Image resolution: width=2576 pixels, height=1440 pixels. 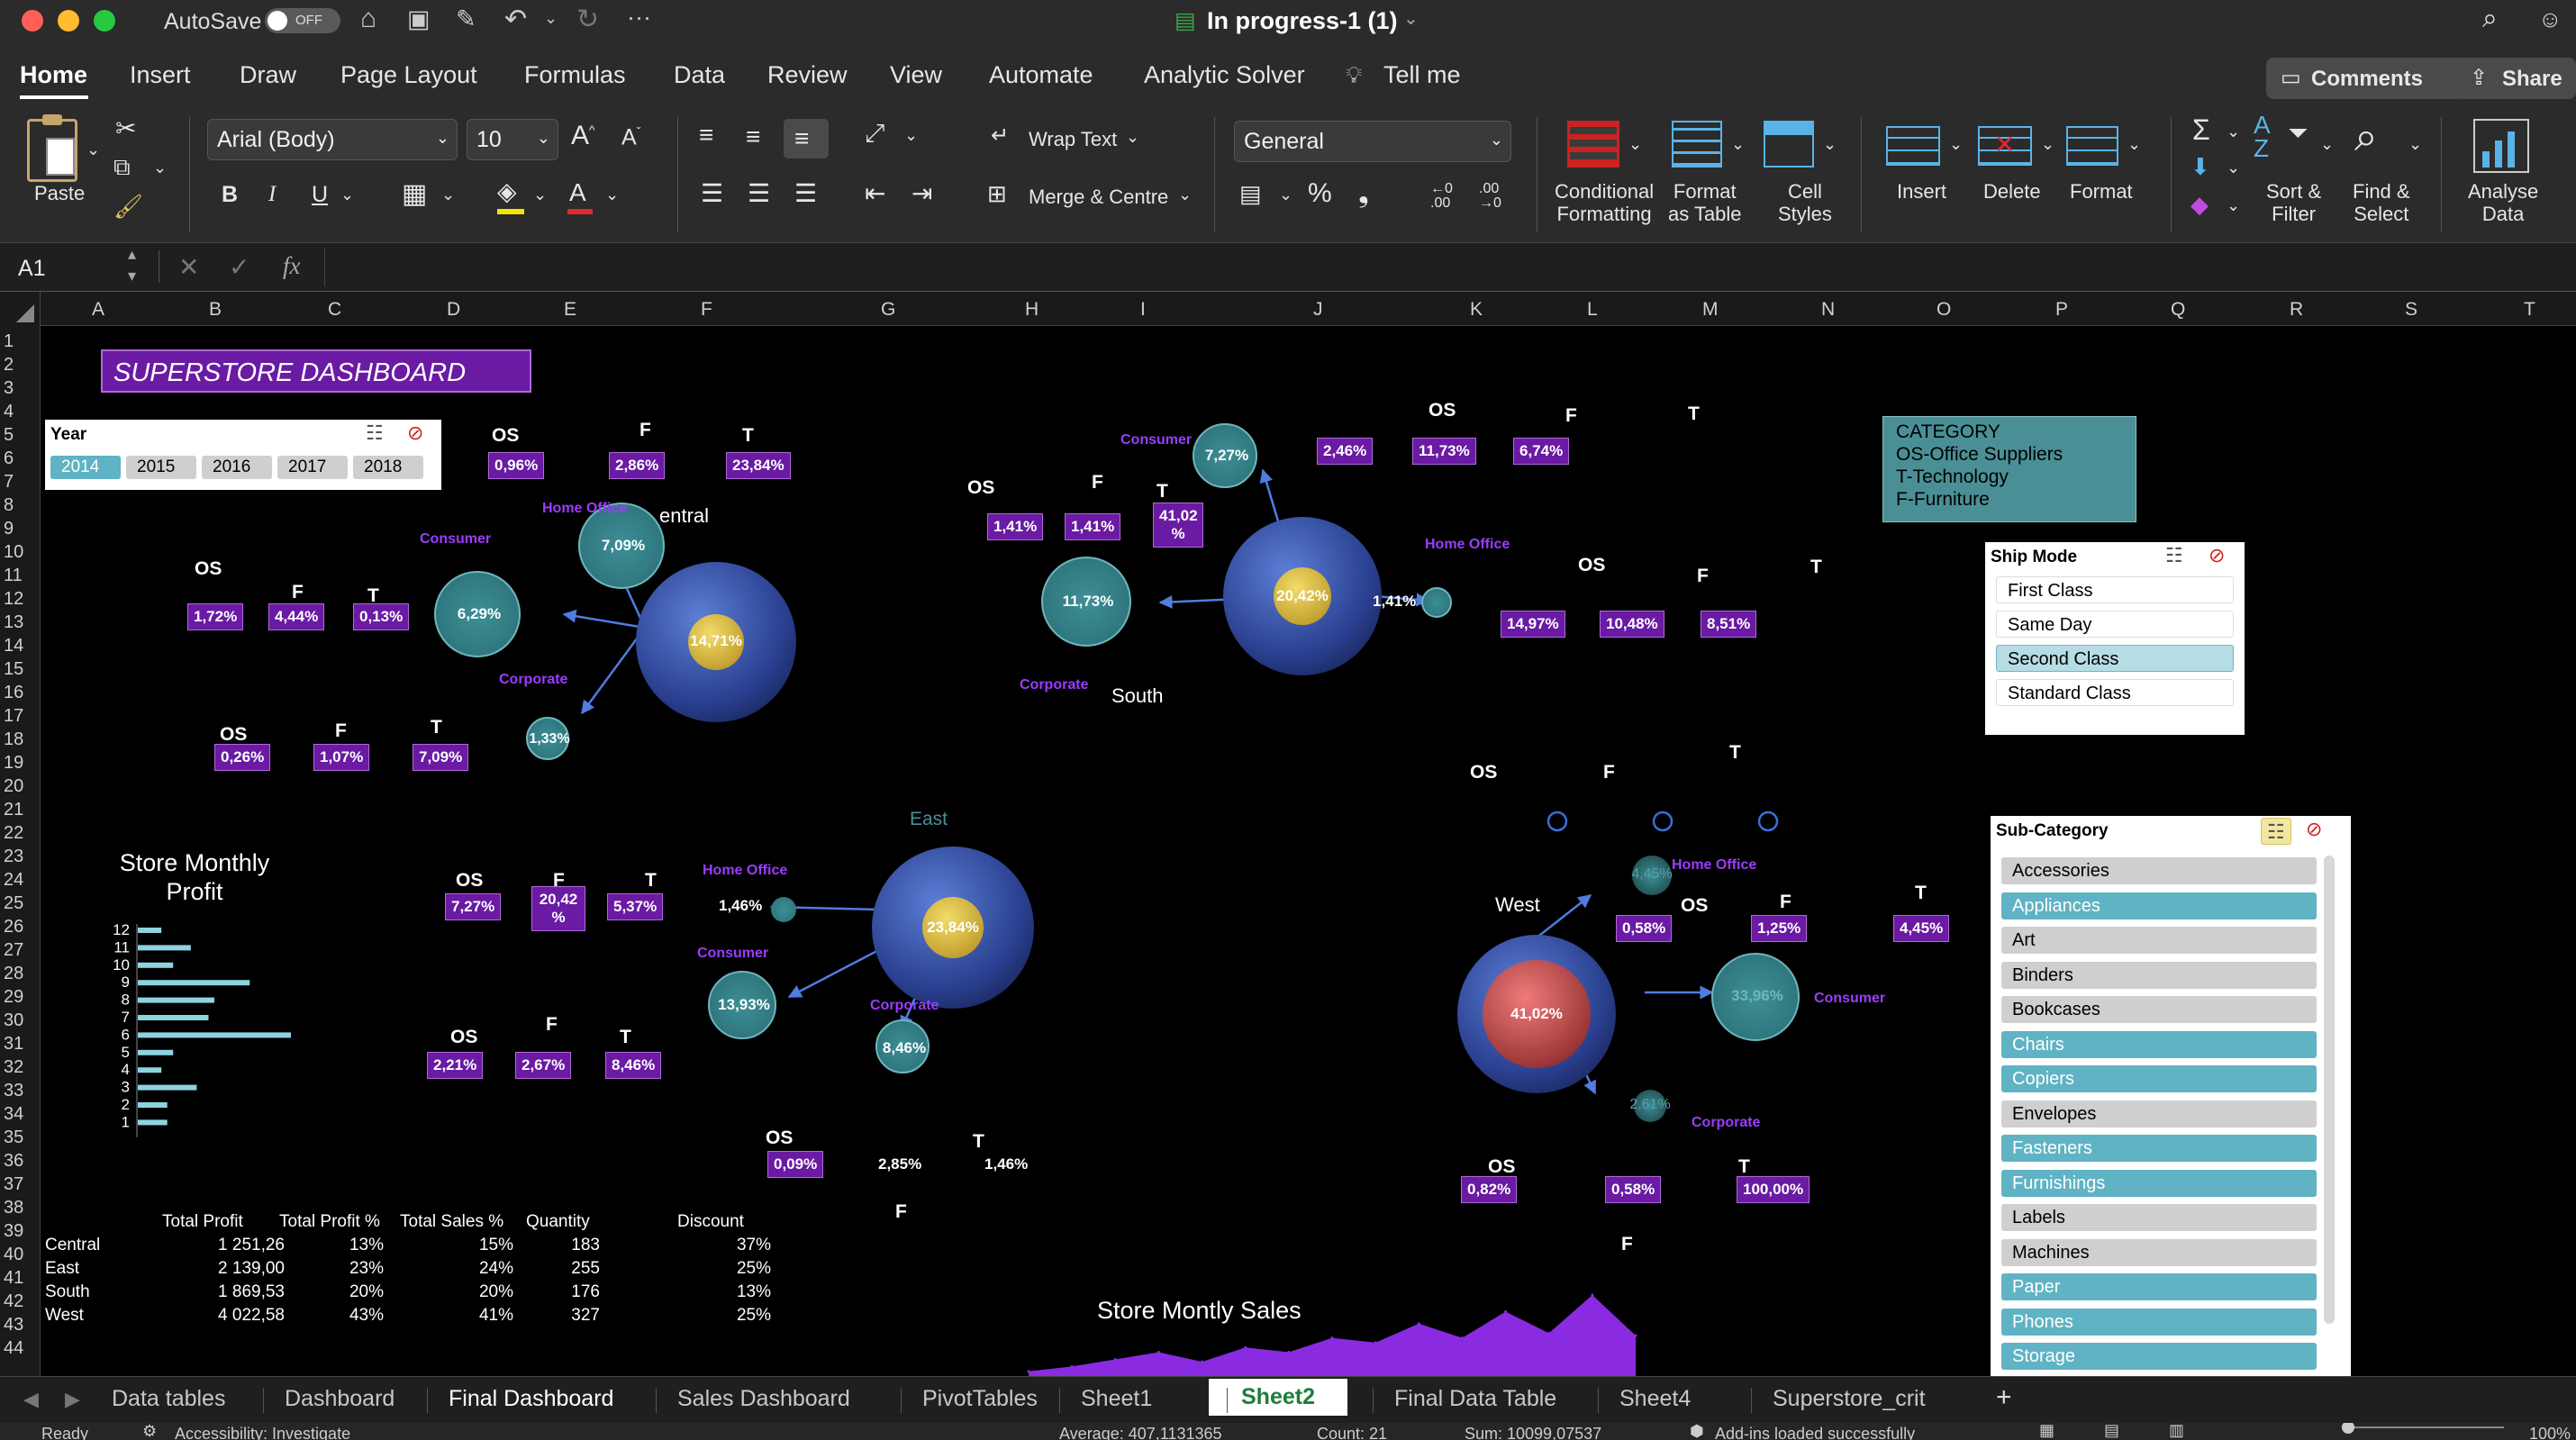 I want to click on region-bubble-east: 23,84%, so click(x=953, y=928).